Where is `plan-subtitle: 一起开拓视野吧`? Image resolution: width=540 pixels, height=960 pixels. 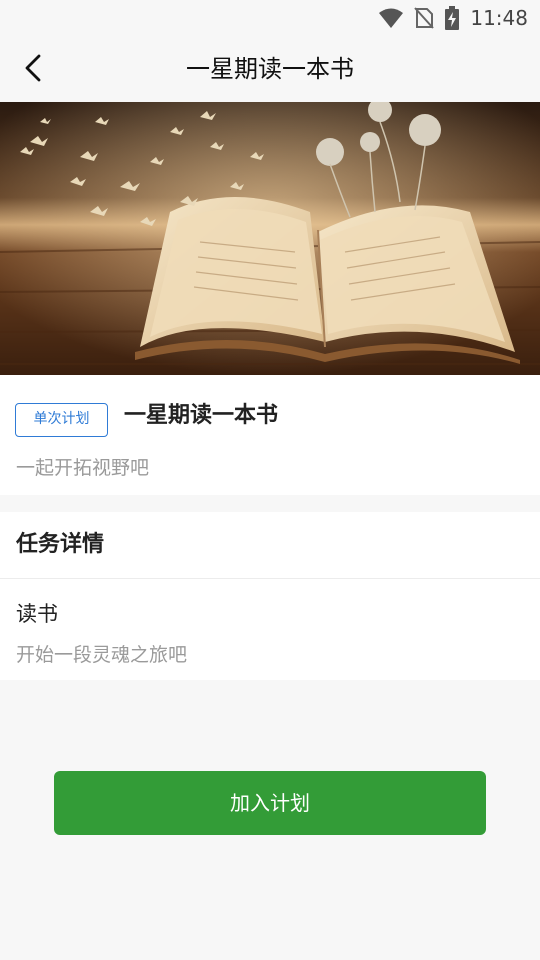
plan-subtitle: 一起开拓视野吧 is located at coordinates (83, 468).